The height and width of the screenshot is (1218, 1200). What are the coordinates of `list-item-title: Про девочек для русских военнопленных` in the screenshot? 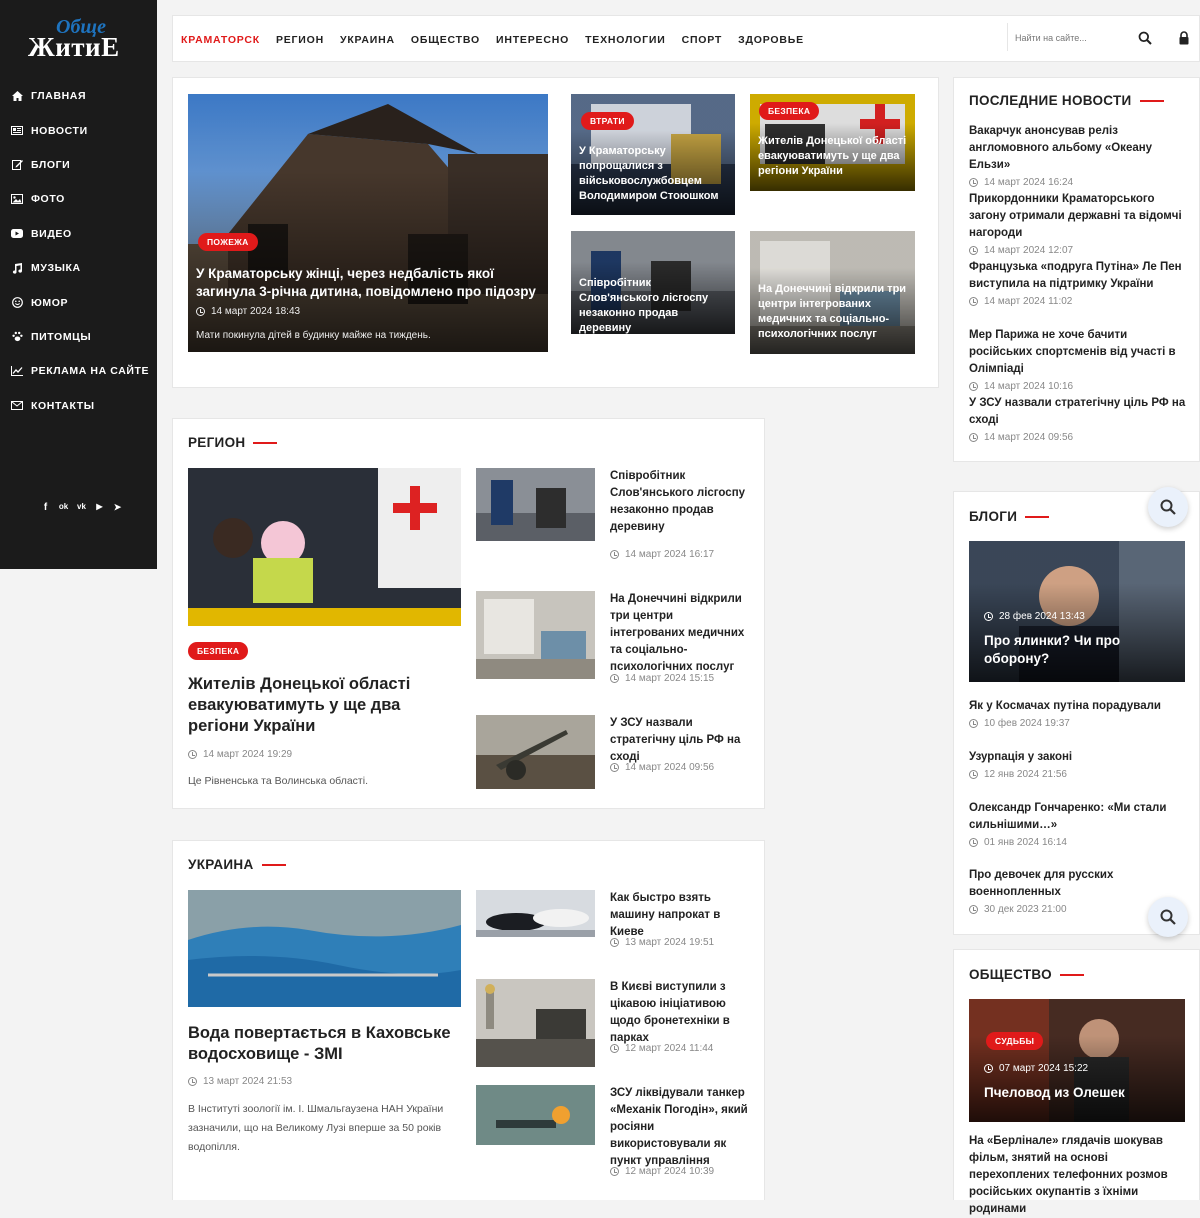 It's located at (1056, 884).